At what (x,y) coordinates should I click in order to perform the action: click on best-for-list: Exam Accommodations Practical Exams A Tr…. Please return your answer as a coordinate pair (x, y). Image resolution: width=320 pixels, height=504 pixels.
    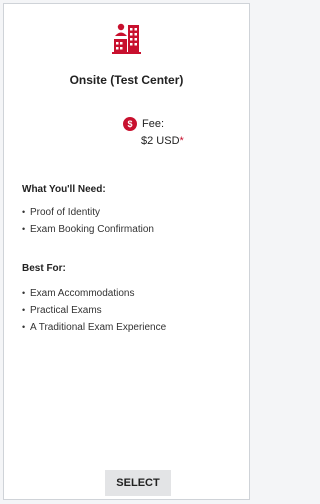
    Looking at the image, I should click on (94, 310).